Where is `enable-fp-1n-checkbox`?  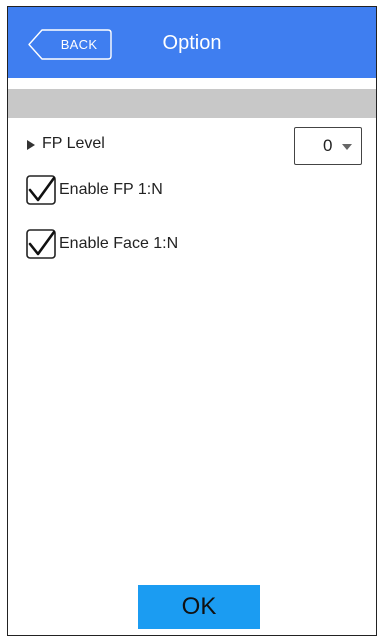 enable-fp-1n-checkbox is located at coordinates (41, 190).